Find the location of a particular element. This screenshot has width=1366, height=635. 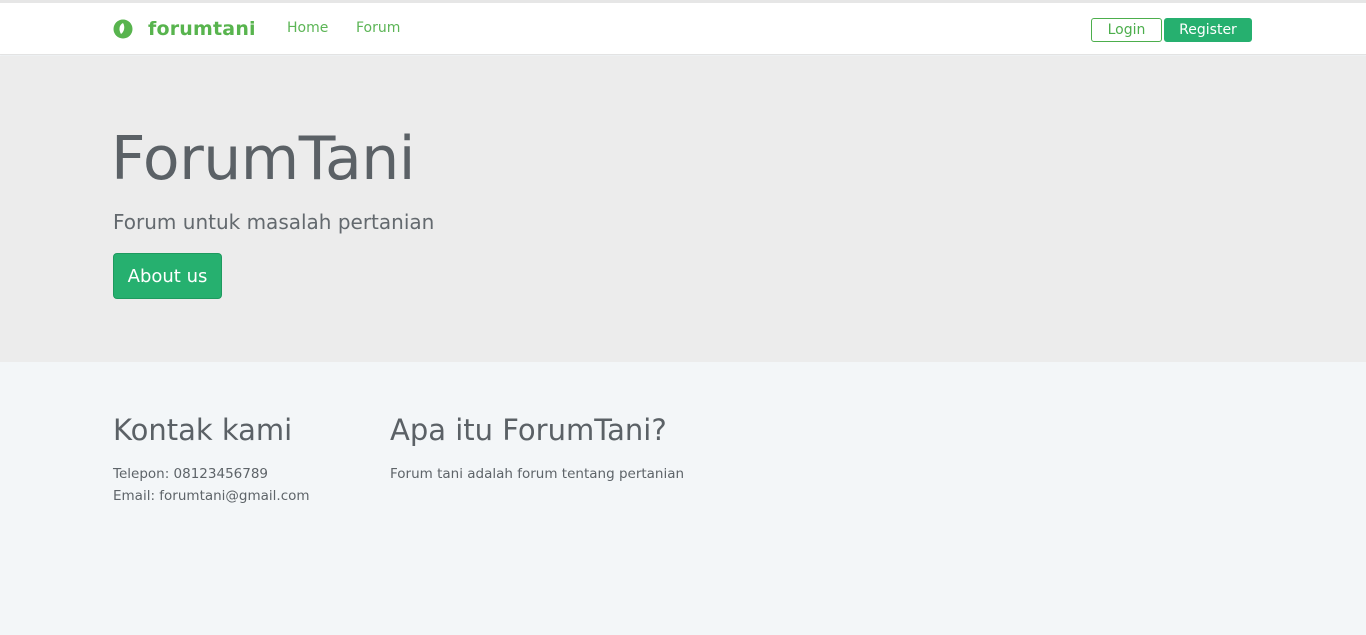

hero-title: ForumTani is located at coordinates (263, 159).